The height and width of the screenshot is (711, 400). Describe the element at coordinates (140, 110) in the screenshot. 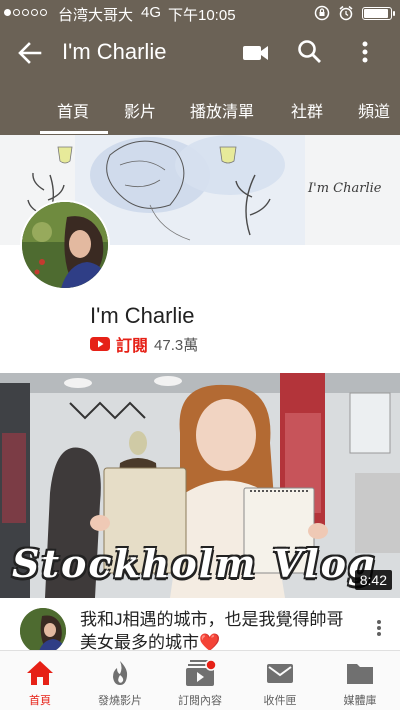

I see `tab-videos: 影片` at that location.